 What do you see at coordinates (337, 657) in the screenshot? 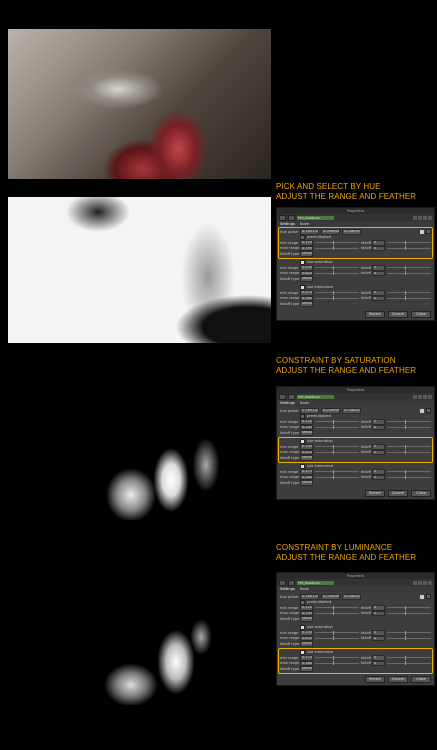
I see `lum-min-range-slider` at bounding box center [337, 657].